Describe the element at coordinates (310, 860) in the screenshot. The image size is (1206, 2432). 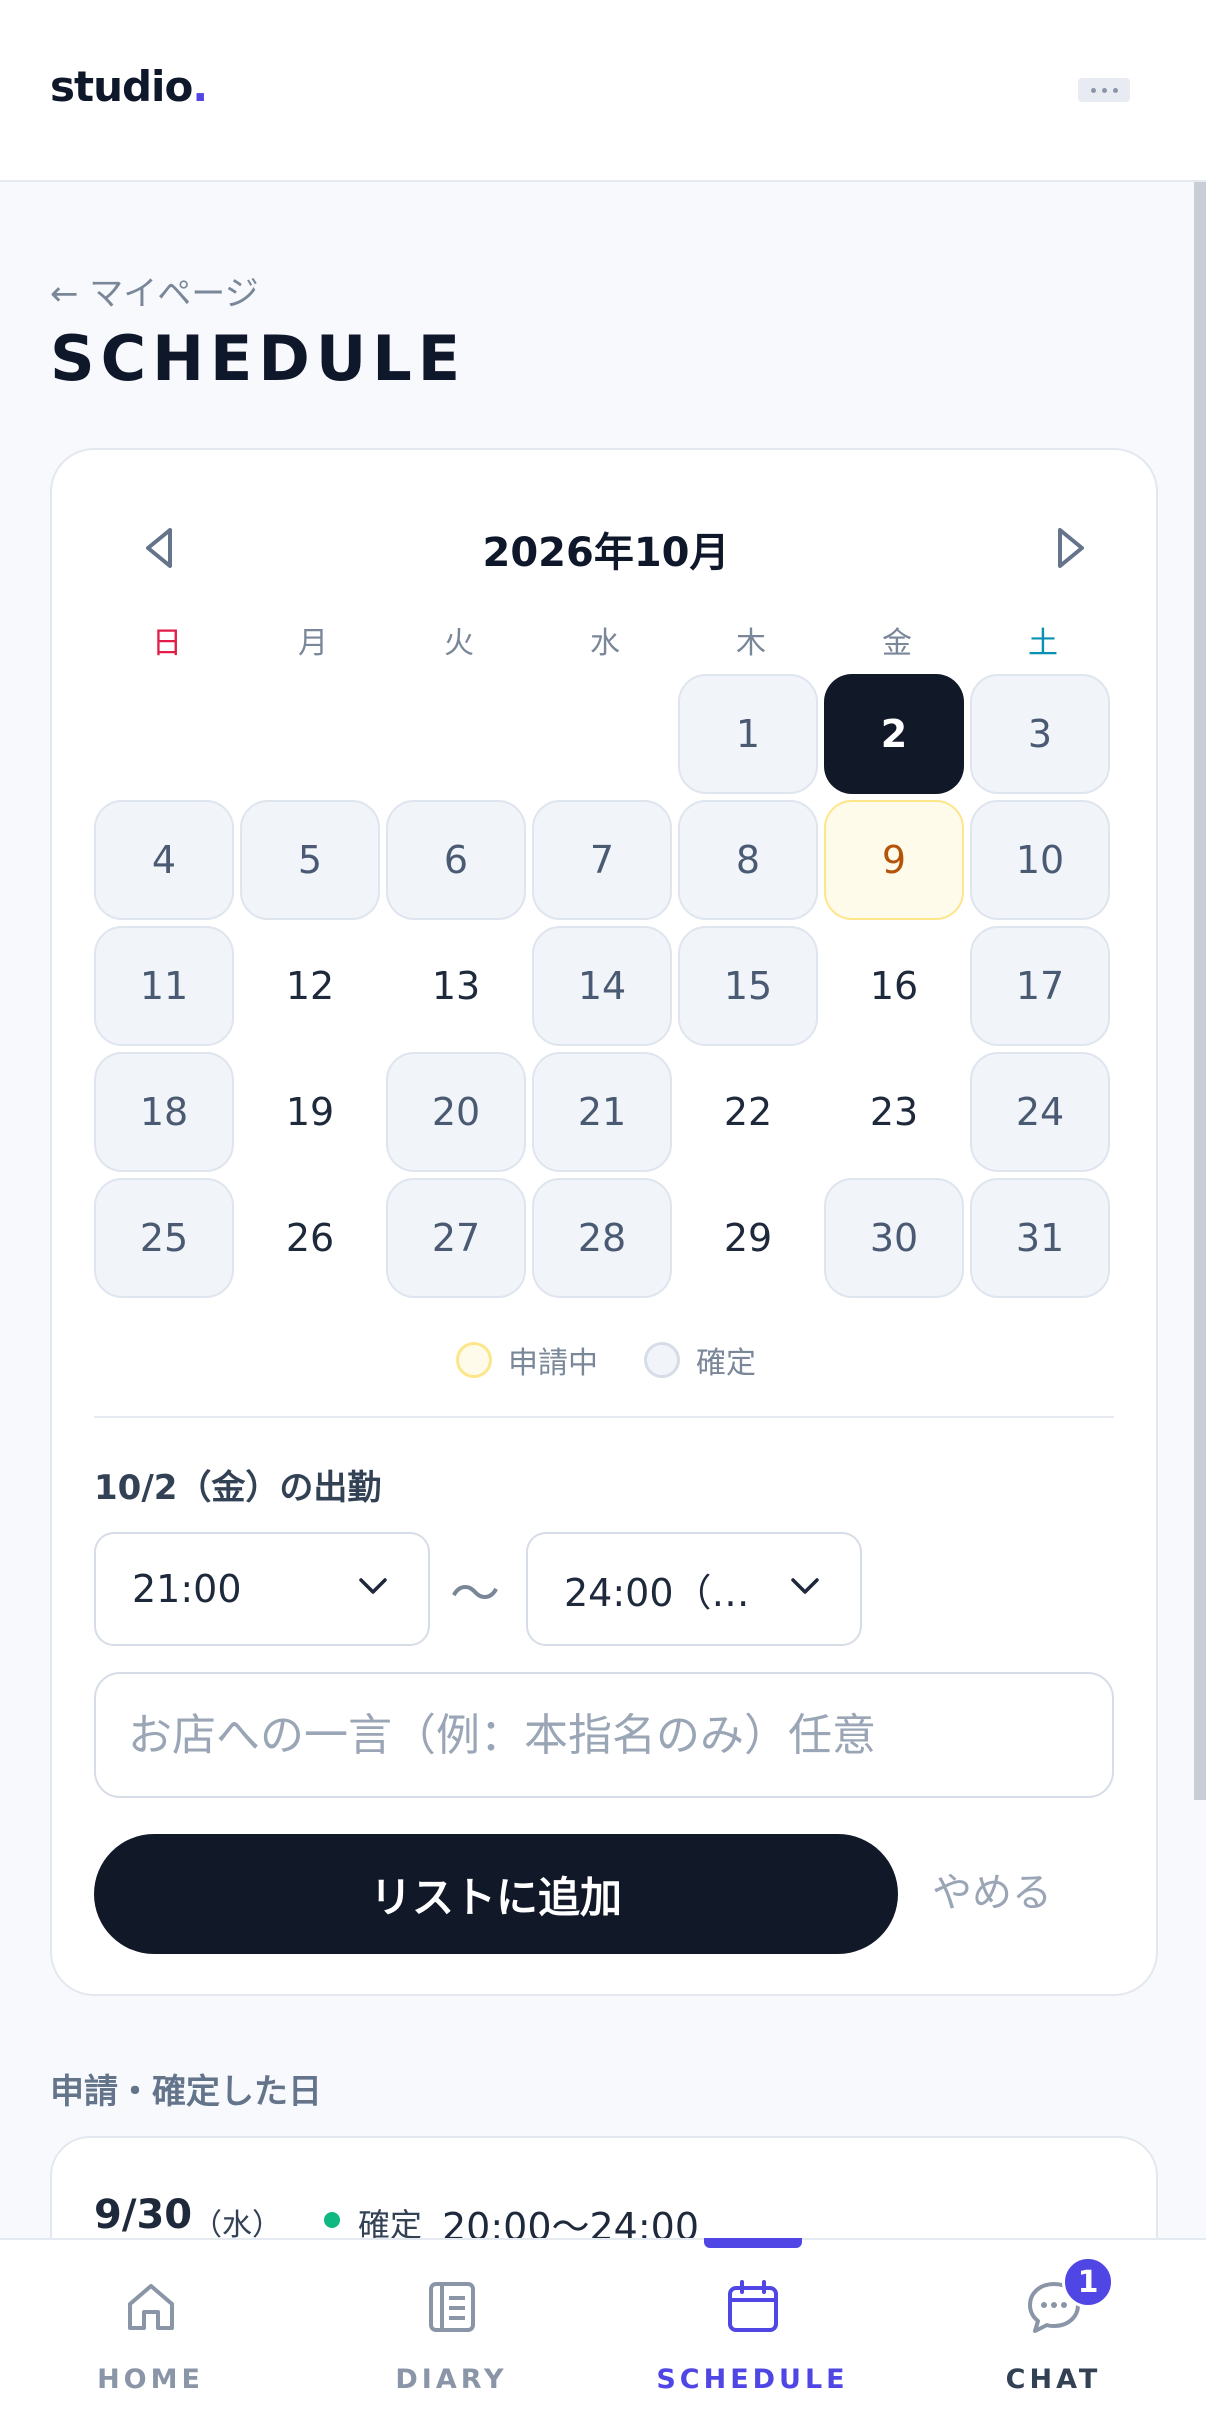
I see `calendar-day-5: 5` at that location.